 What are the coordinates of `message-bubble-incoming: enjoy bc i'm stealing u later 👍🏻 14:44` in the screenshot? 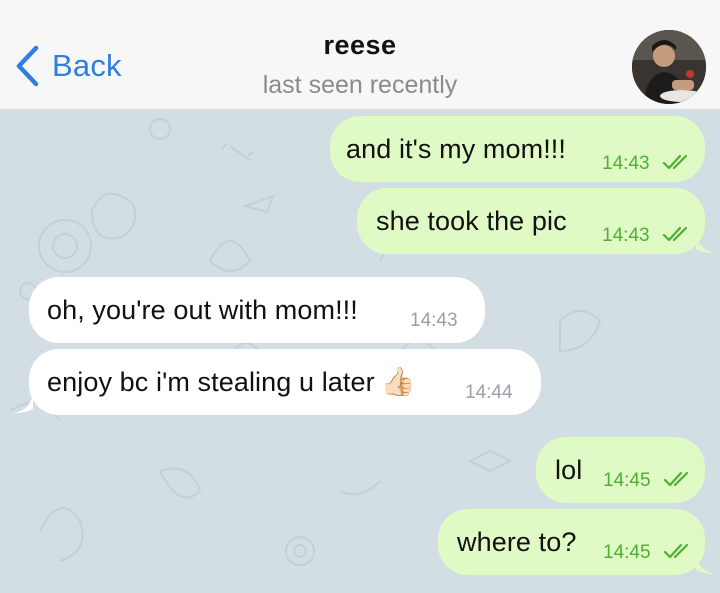 It's located at (285, 382).